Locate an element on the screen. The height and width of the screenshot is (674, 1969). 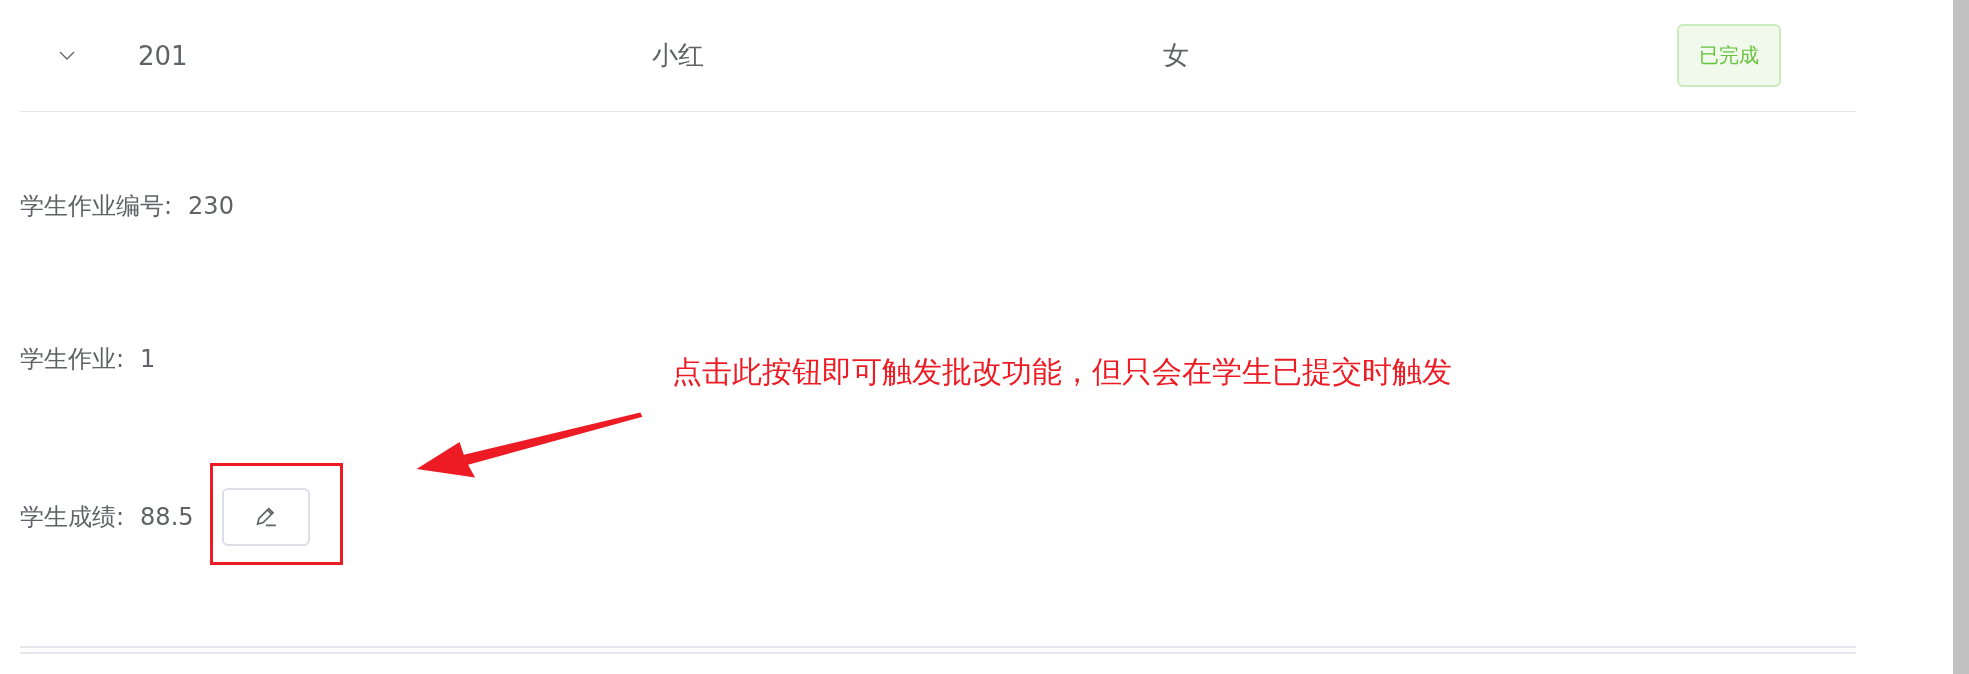
scrollbar is located at coordinates (1961, 337).